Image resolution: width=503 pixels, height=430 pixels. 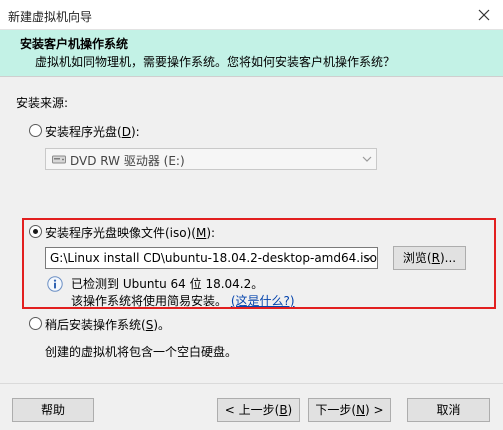 I want to click on install-later-label: 稍后安装操作系统(S)。, so click(x=107, y=324).